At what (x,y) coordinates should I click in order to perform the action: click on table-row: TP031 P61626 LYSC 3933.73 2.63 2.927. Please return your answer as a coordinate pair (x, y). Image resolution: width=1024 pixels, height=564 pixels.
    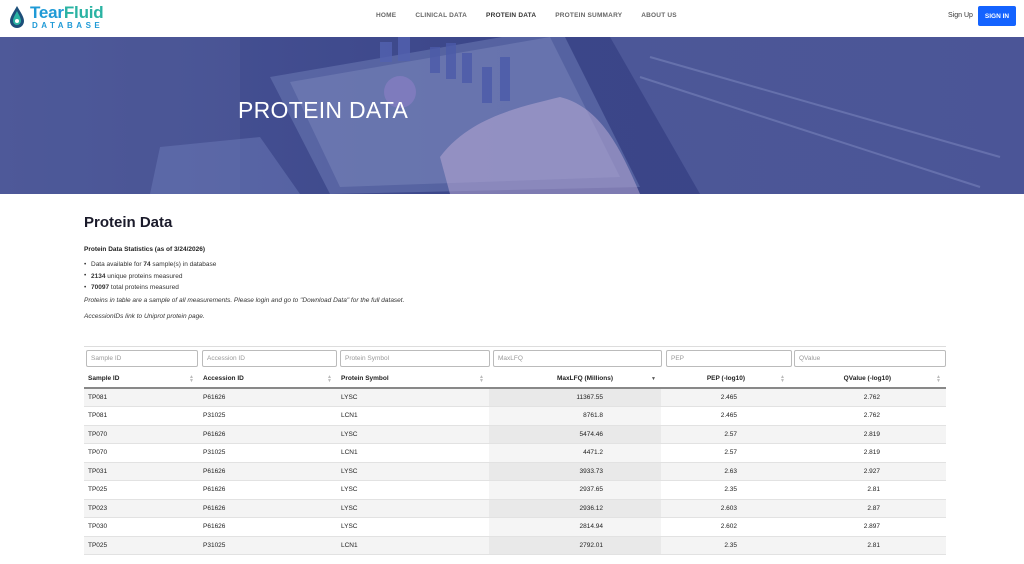
    Looking at the image, I should click on (515, 471).